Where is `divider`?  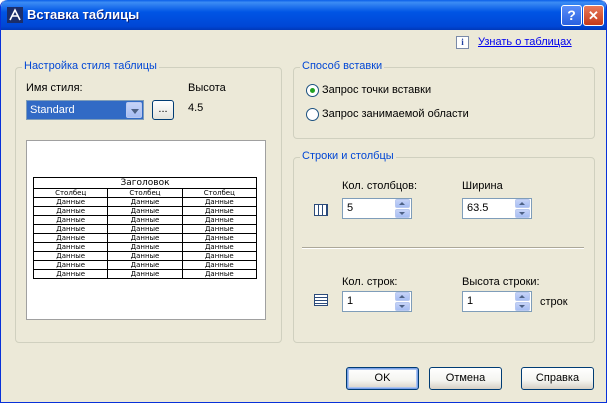
divider is located at coordinates (443, 248).